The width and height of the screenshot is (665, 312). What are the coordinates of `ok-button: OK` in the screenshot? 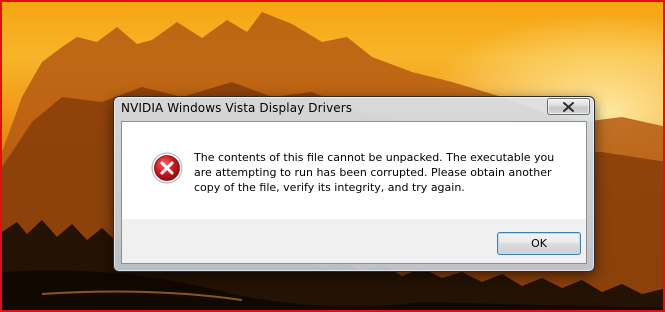 It's located at (539, 243).